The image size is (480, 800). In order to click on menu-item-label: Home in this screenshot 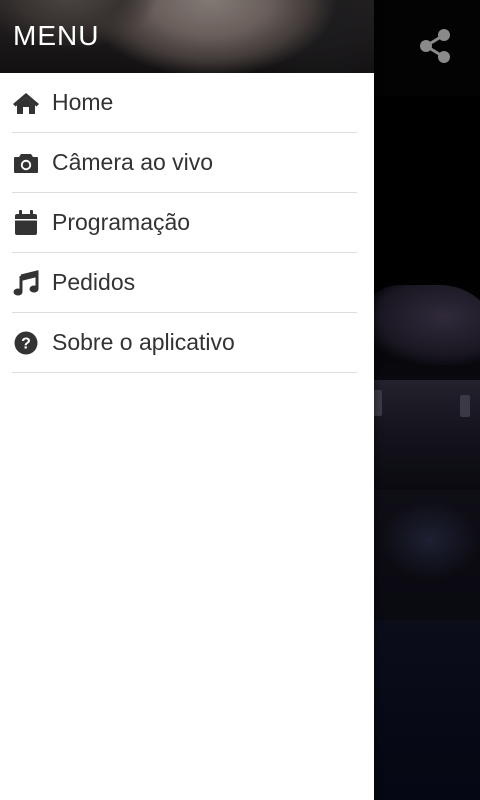, I will do `click(83, 102)`.